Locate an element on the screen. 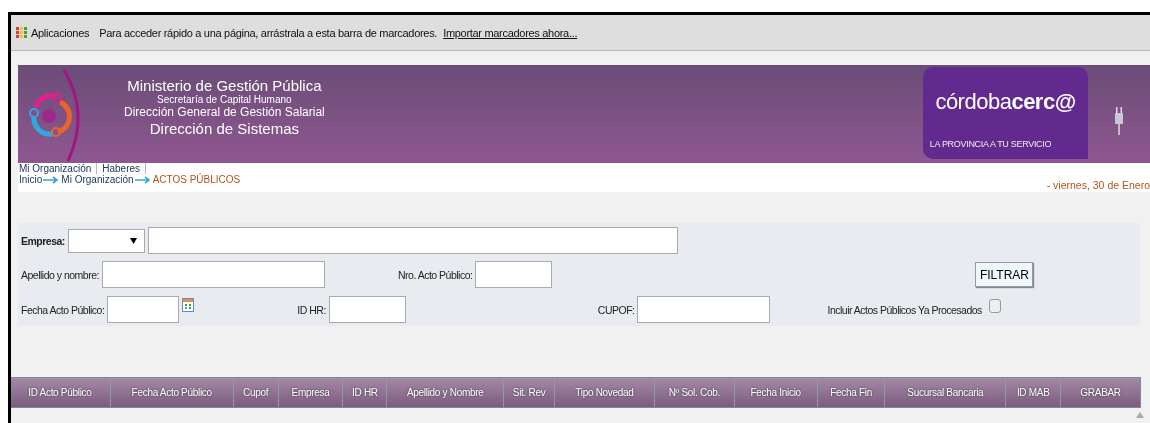 Image resolution: width=1150 pixels, height=423 pixels. company-field is located at coordinates (412, 240).